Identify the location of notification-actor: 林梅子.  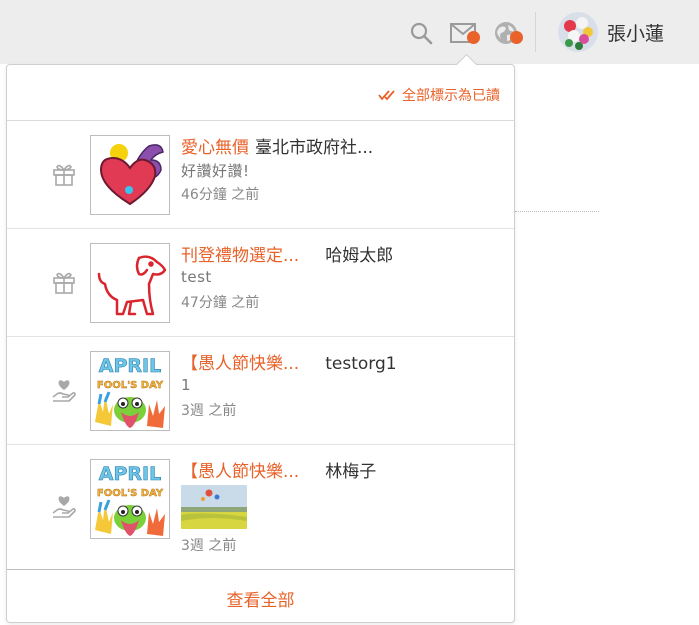
(350, 472).